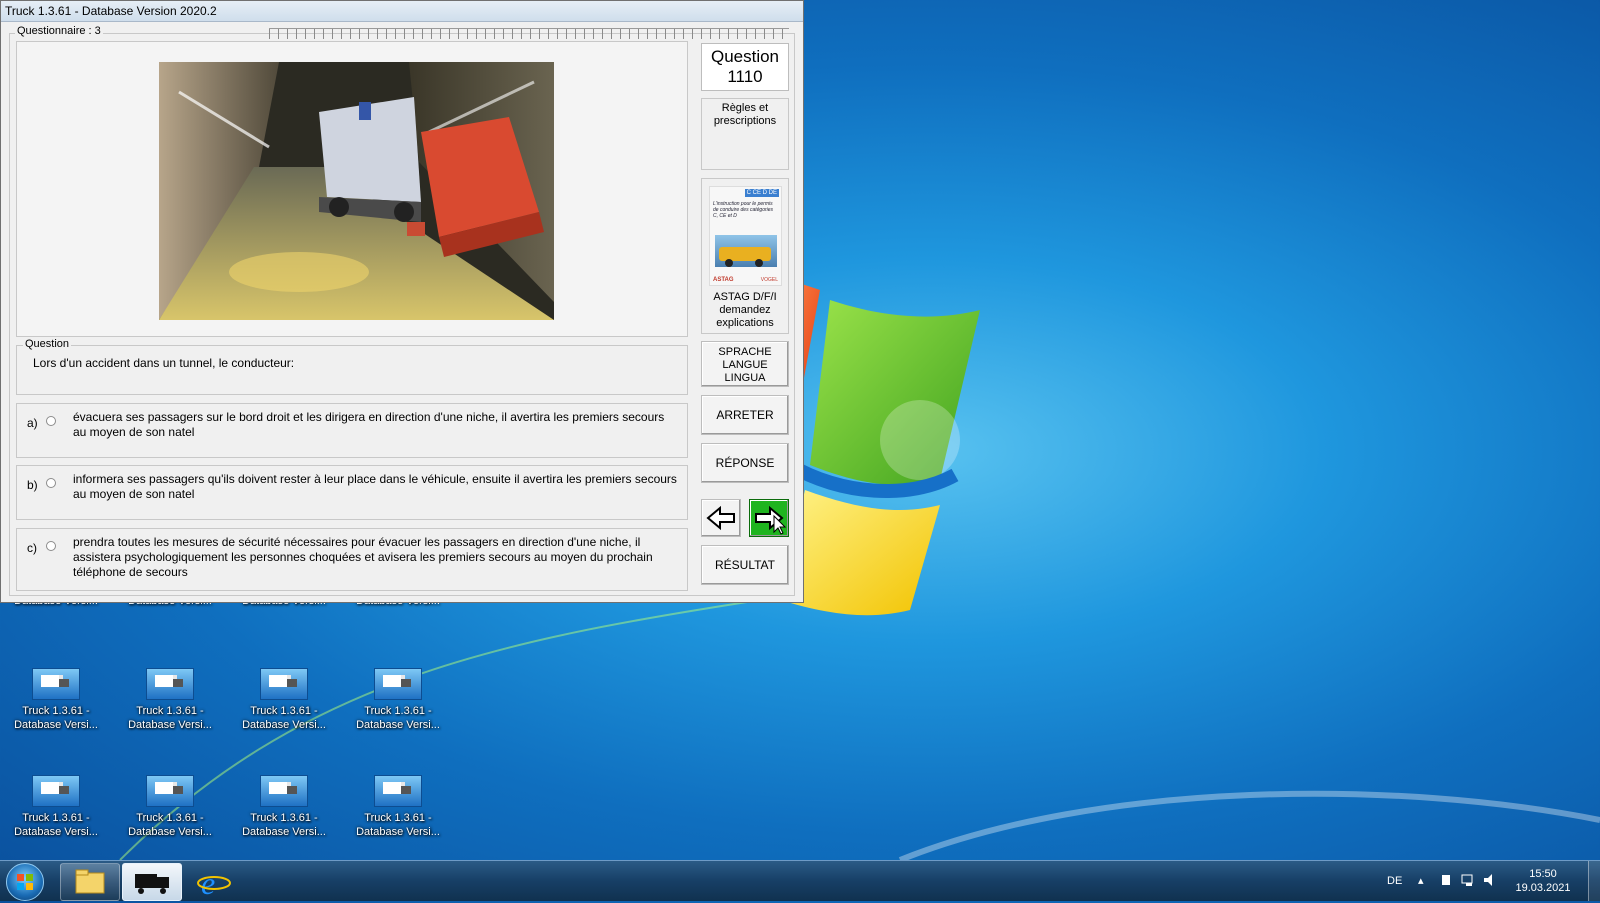 Image resolution: width=1600 pixels, height=903 pixels. I want to click on answer-c-radio, so click(51, 546).